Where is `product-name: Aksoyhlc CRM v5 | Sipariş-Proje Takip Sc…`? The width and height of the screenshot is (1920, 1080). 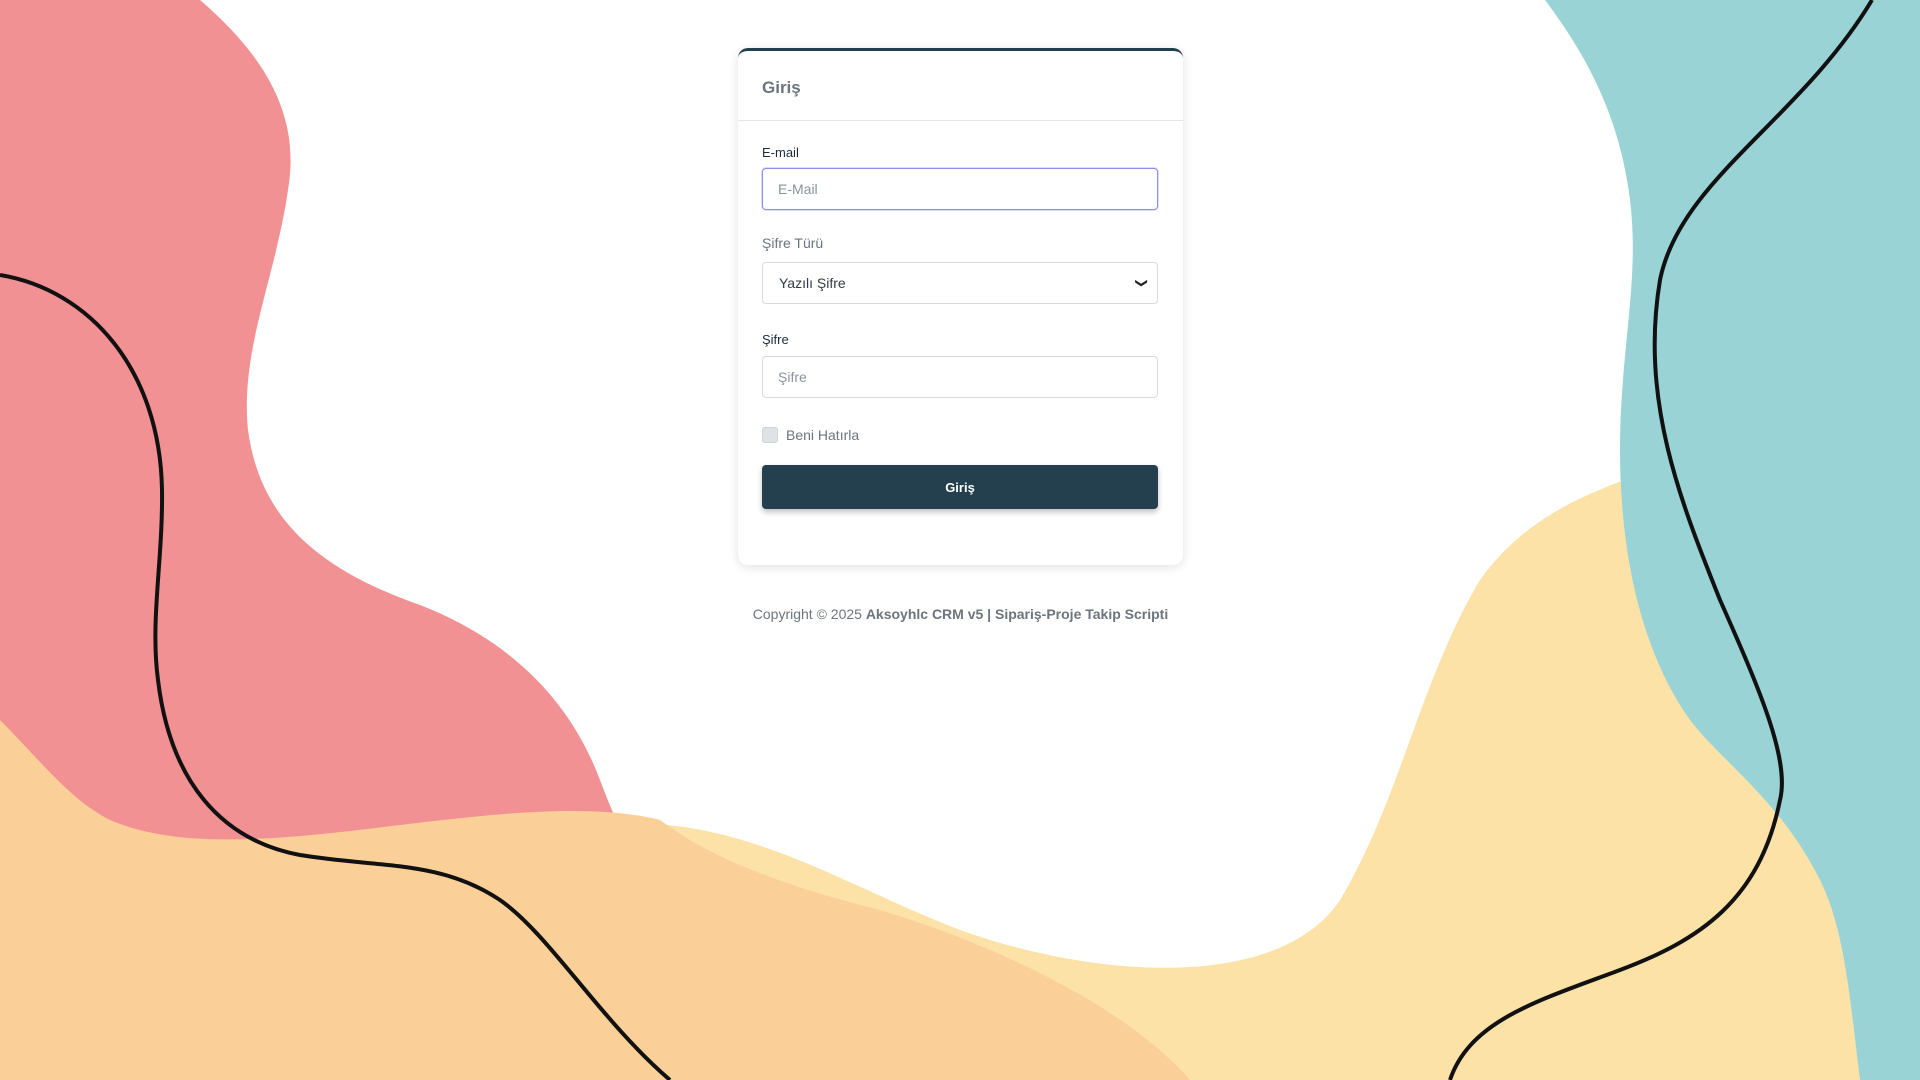 product-name: Aksoyhlc CRM v5 | Sipariş-Proje Takip Sc… is located at coordinates (1017, 614).